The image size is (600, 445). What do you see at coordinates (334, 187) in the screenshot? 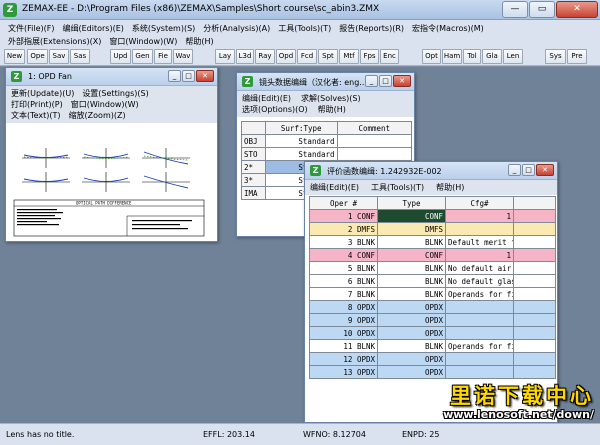
I see `merit-menu-edit: 编缉(Edit)(E)` at bounding box center [334, 187].